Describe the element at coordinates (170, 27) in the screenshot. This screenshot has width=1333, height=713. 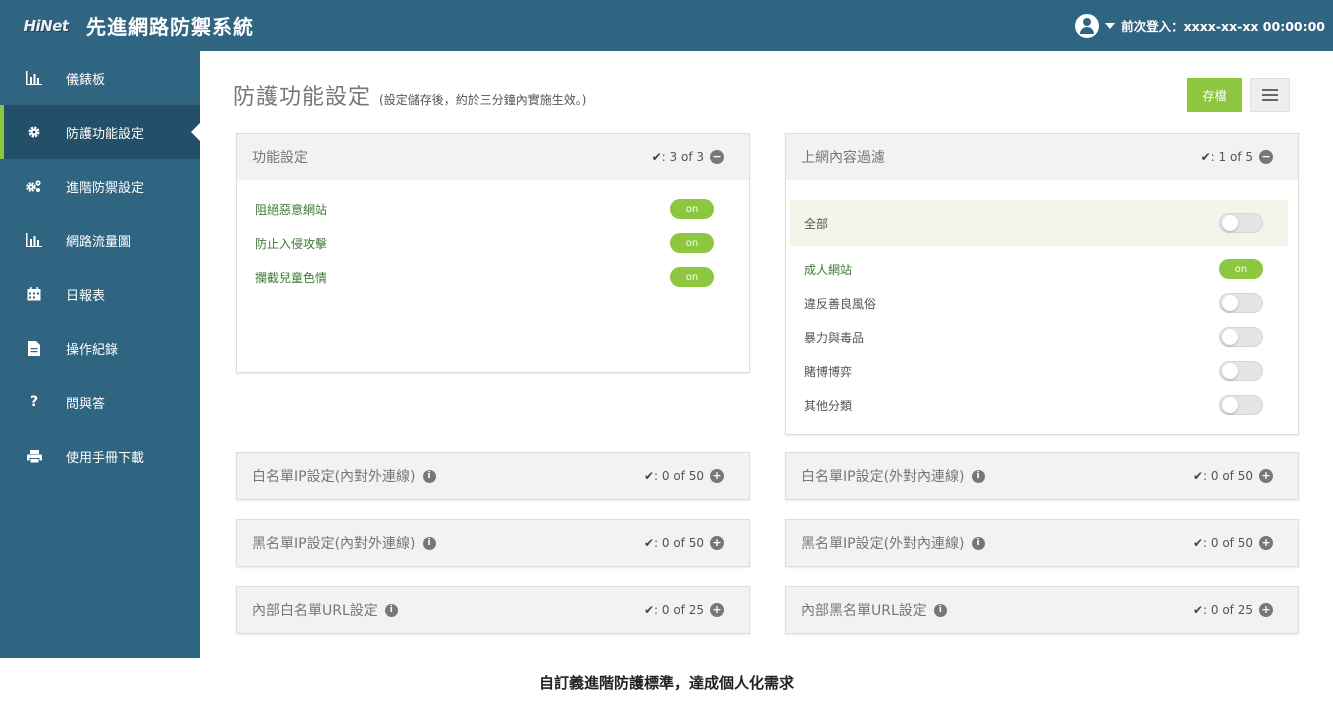
I see `app-title: 先進網路防禦系統` at that location.